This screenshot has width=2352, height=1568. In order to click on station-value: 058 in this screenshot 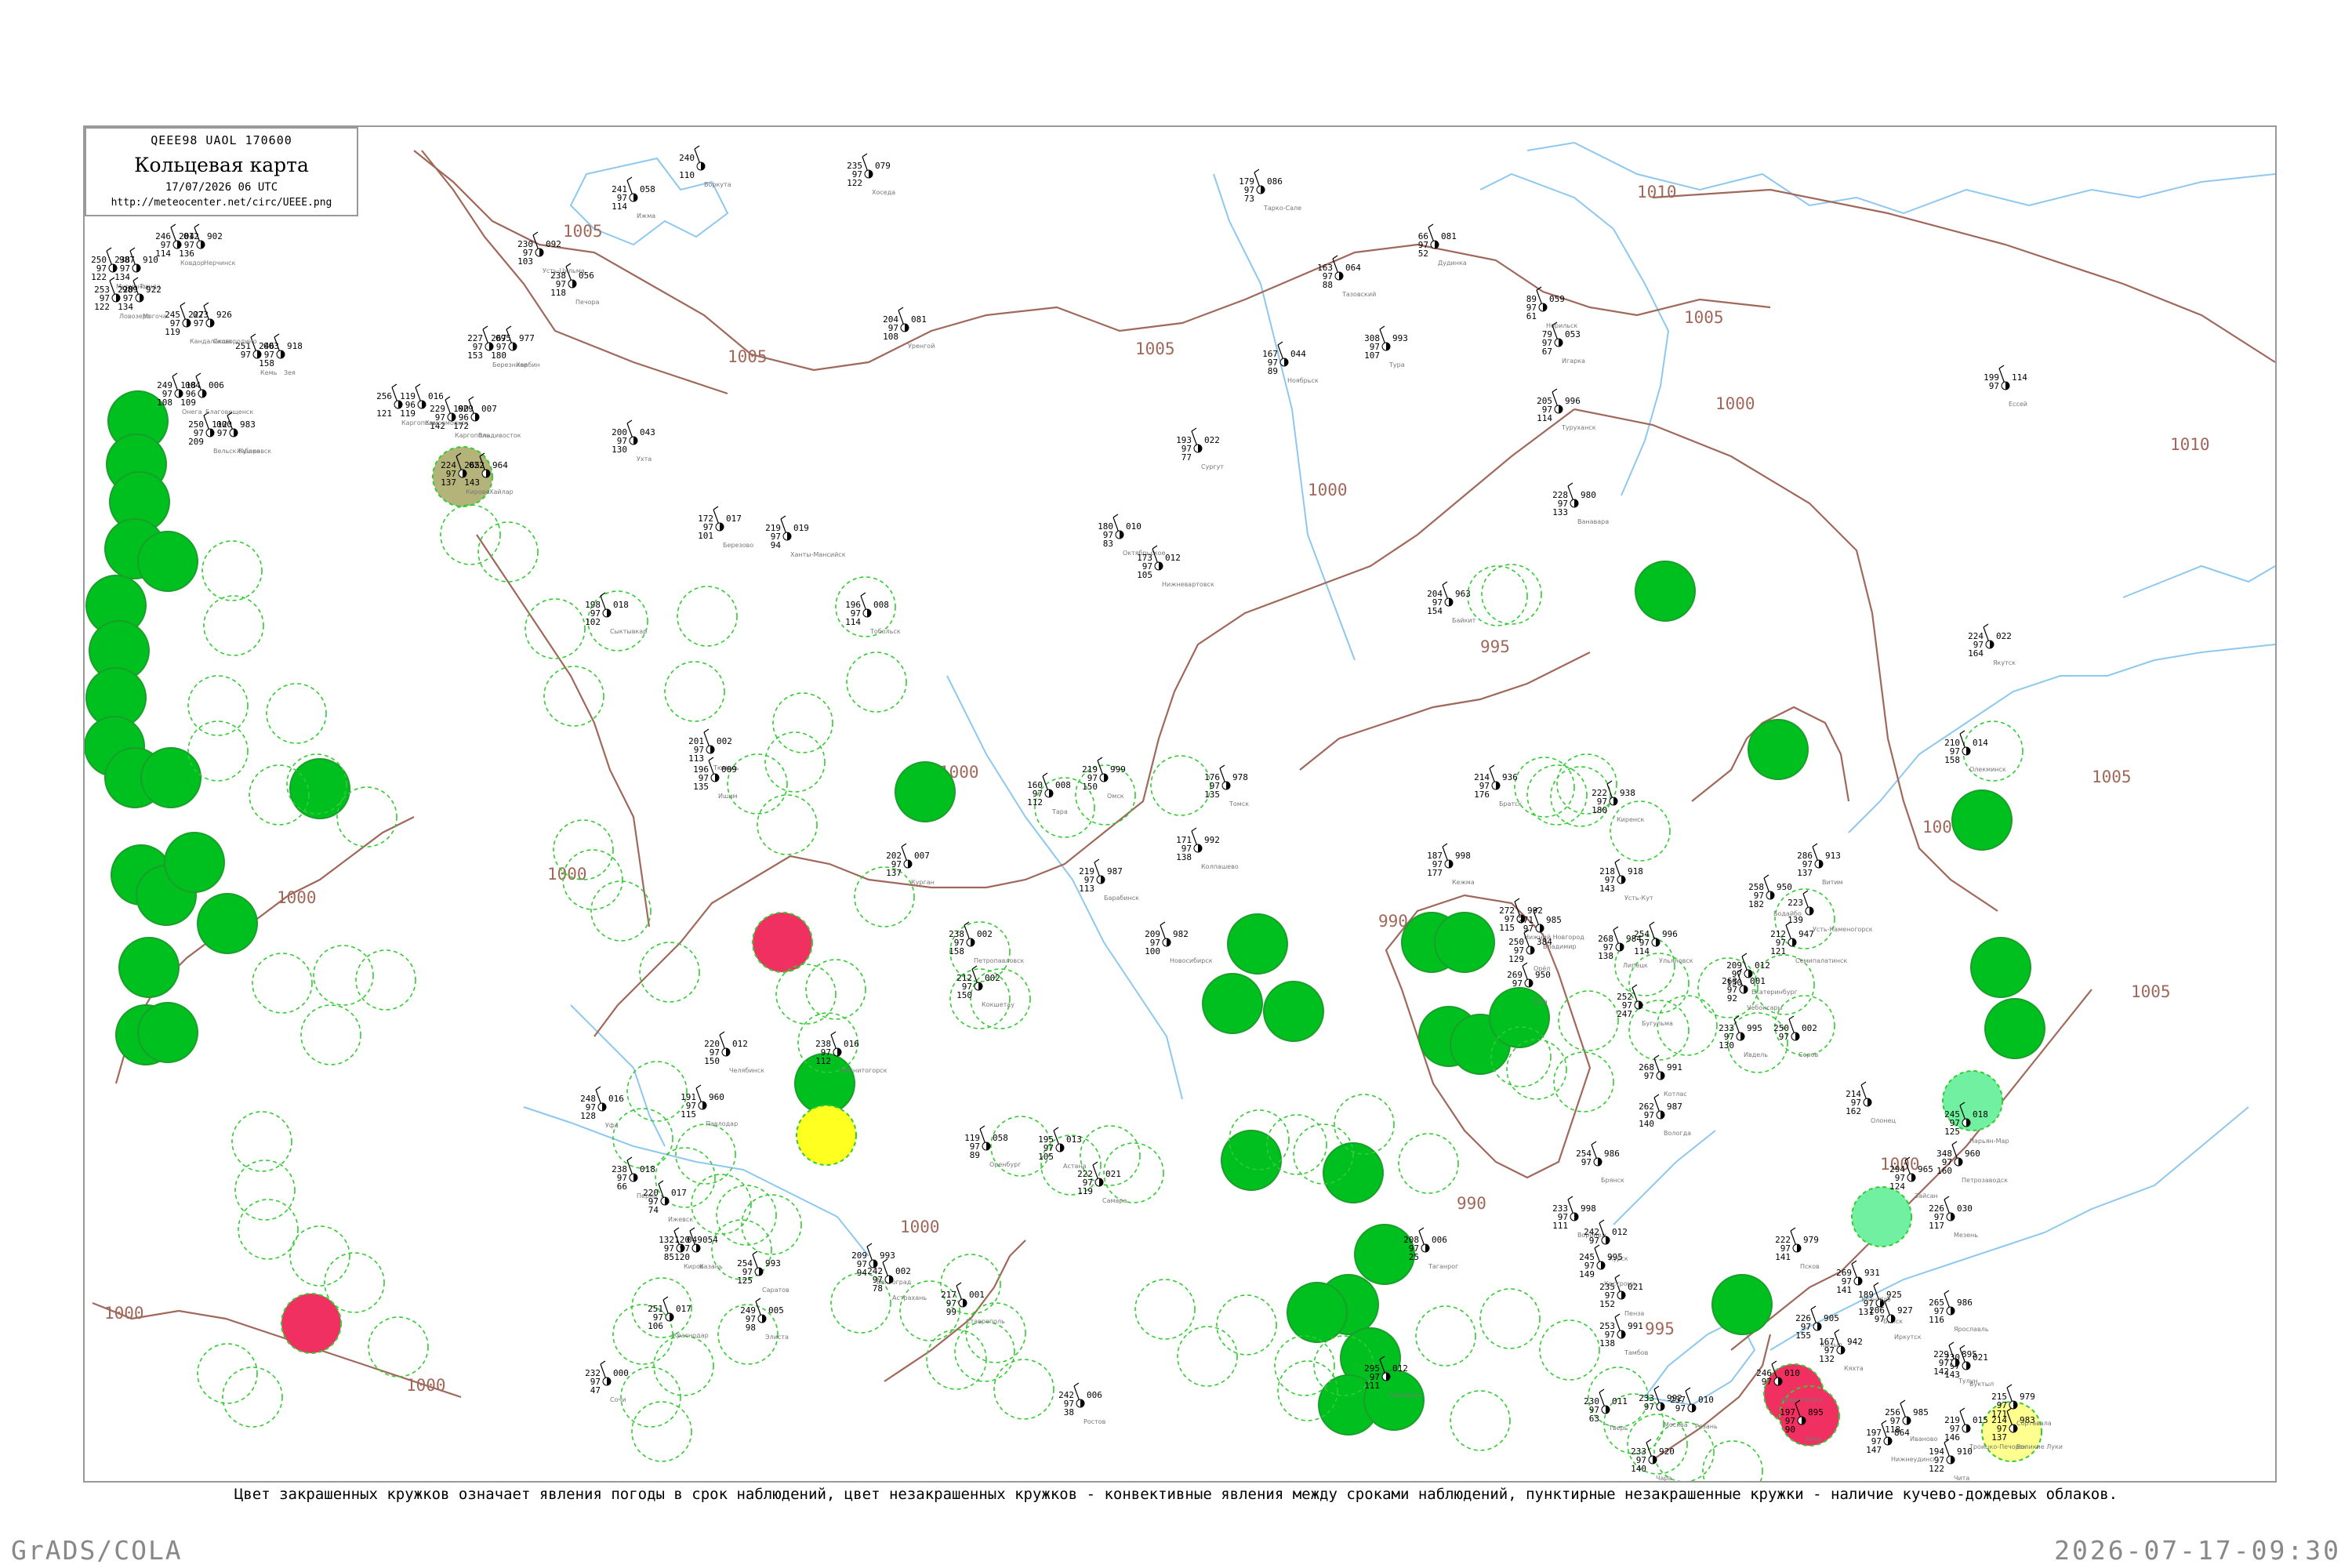, I will do `click(1000, 1138)`.